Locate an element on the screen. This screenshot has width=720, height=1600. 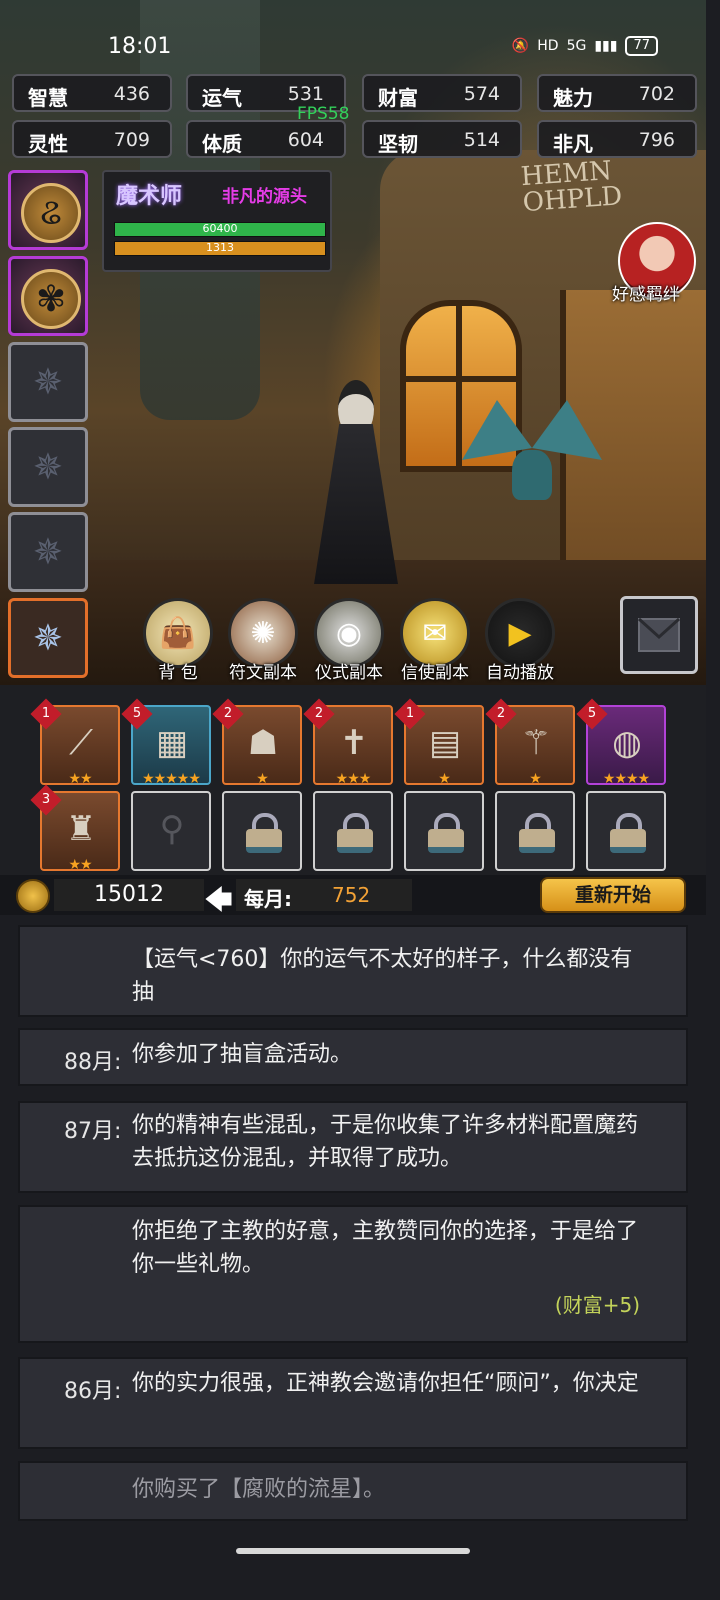
stat-wisdom: 智慧 436 is located at coordinates (92, 93).